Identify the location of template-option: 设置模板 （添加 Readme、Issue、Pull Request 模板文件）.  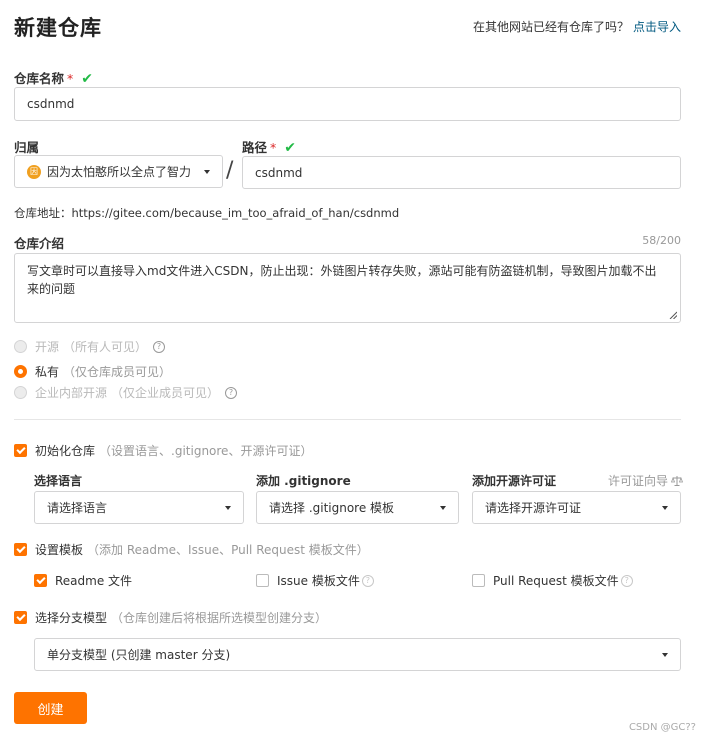
(191, 549).